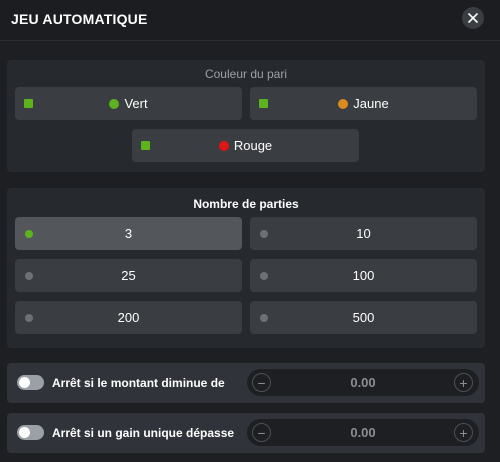 Image resolution: width=500 pixels, height=462 pixels. I want to click on modal-header: JEU AUTOMATIQUE, so click(250, 20).